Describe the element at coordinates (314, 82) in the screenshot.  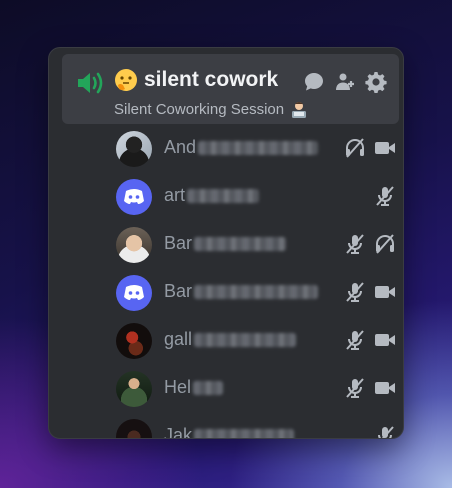
I see `chat-bubble-icon` at that location.